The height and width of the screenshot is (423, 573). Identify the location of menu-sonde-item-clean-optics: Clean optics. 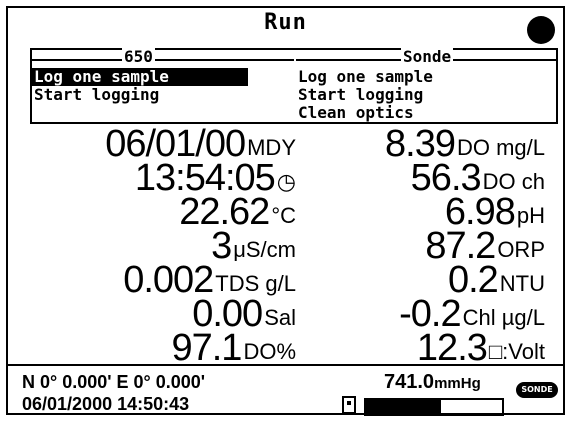
(426, 113).